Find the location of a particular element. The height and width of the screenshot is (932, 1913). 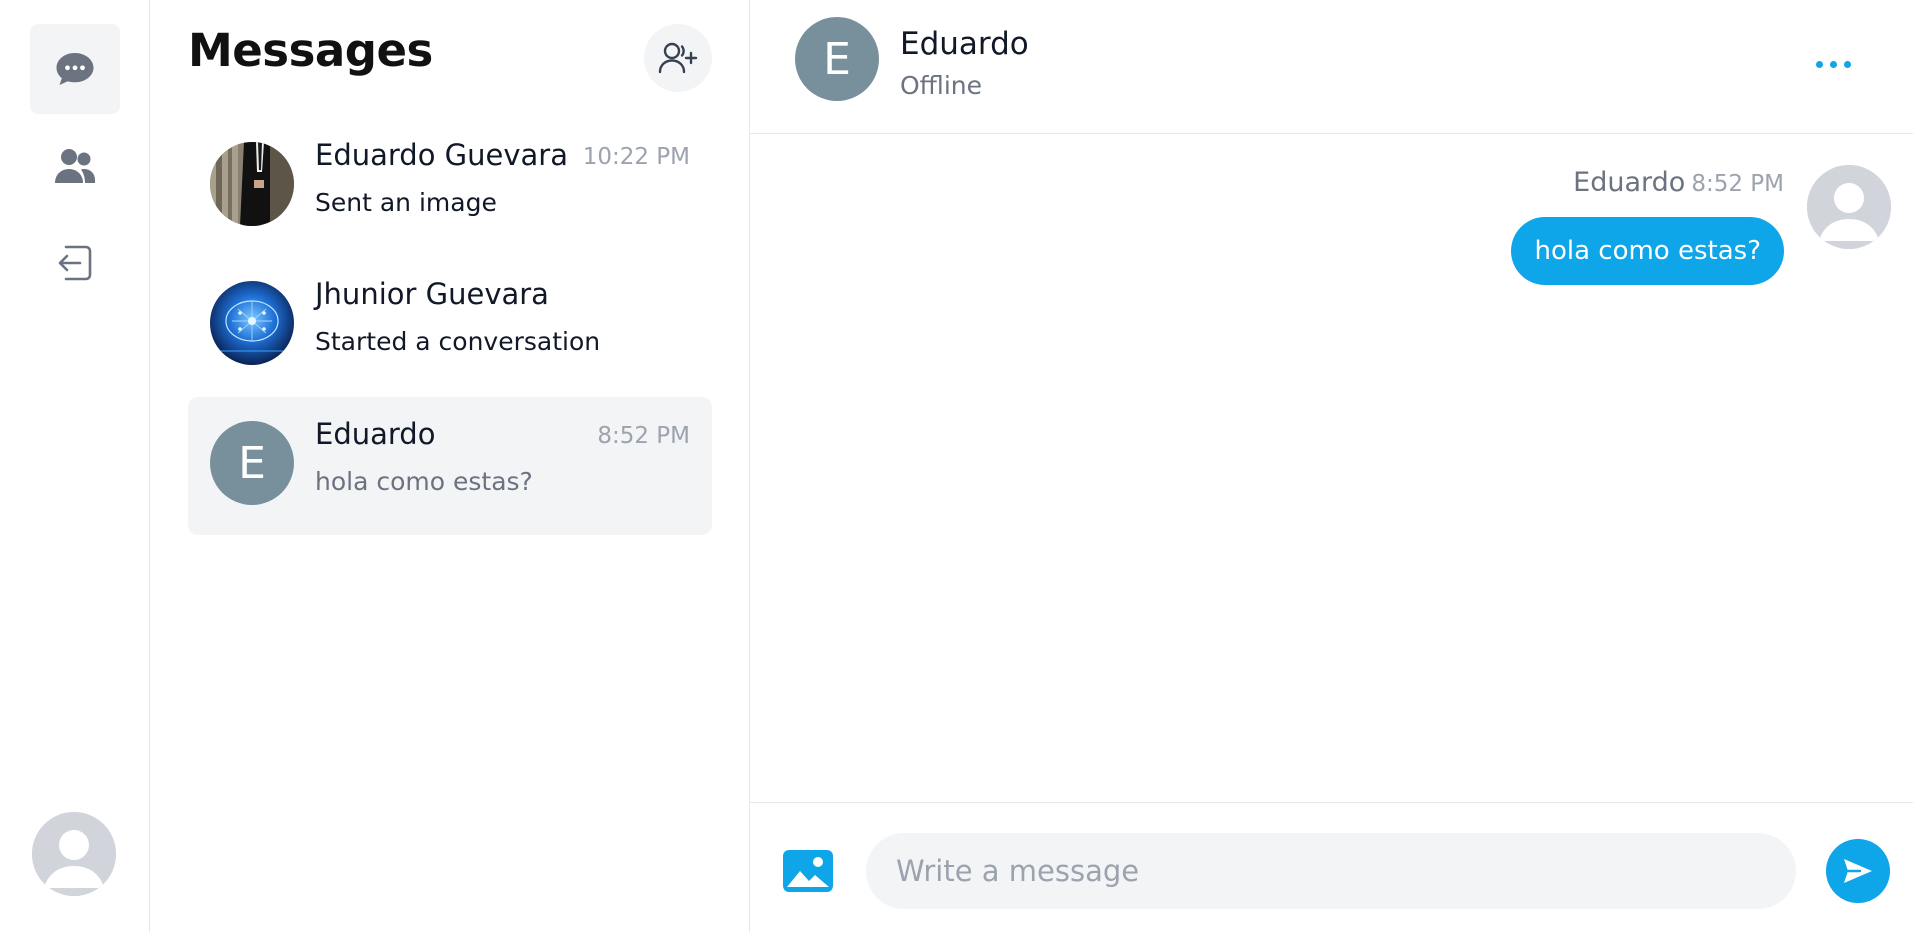

contact-status: Offline is located at coordinates (941, 85).